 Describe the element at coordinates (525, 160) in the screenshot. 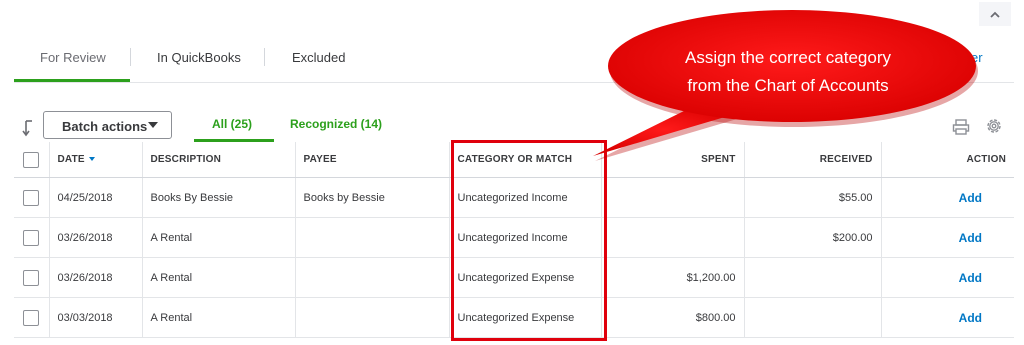

I see `column-header-category: CATEGORY OR MATCH` at that location.